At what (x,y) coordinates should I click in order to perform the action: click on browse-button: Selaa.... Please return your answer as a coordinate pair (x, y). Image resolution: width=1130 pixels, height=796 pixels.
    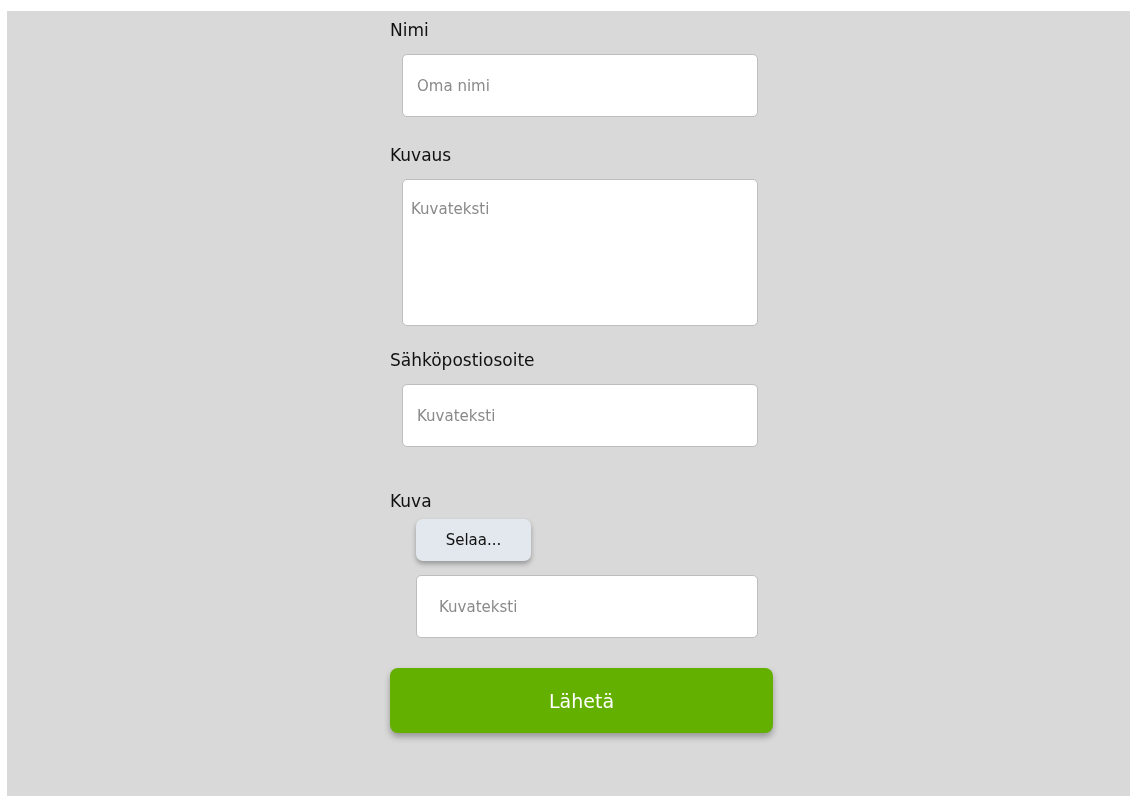
    Looking at the image, I should click on (473, 540).